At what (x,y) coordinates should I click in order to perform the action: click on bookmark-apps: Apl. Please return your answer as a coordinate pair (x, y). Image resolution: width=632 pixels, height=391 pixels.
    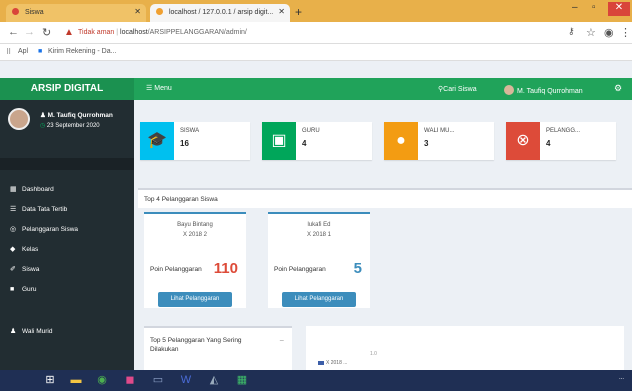
    Looking at the image, I should click on (23, 51).